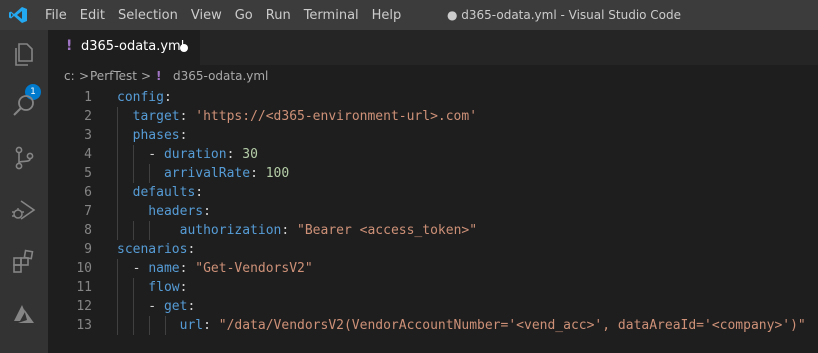 The height and width of the screenshot is (353, 818). Describe the element at coordinates (156, 192) in the screenshot. I see `code-token: defaults` at that location.